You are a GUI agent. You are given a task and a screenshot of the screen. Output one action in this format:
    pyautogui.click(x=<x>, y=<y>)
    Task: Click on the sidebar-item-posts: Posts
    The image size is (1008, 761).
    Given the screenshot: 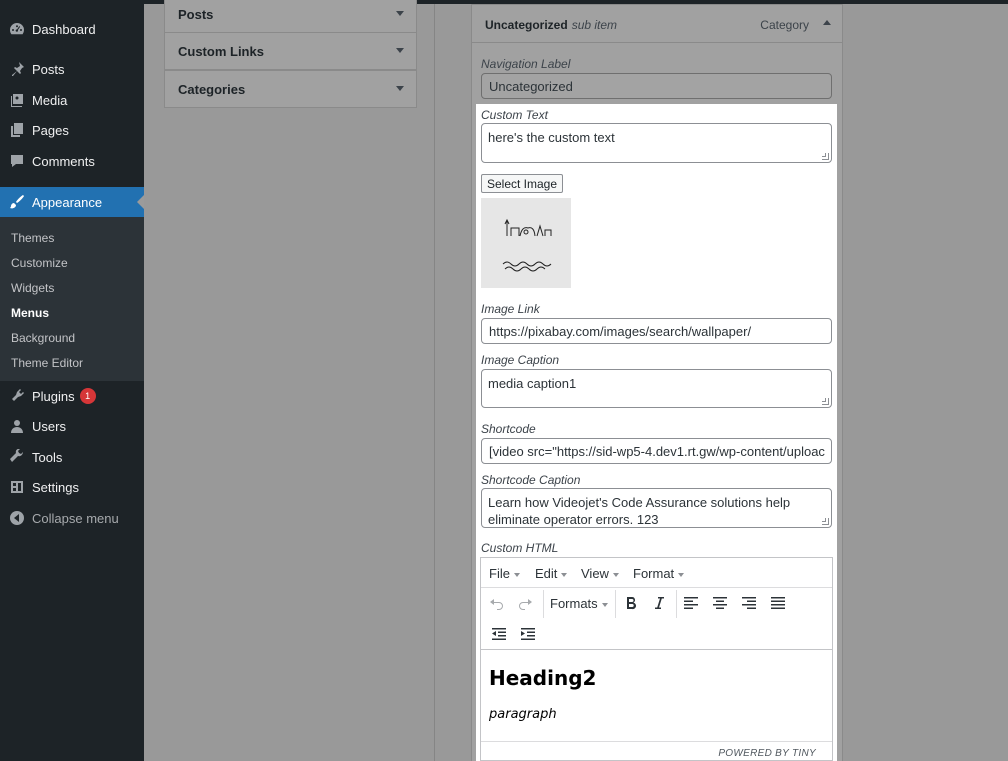 What is the action you would take?
    pyautogui.click(x=72, y=69)
    